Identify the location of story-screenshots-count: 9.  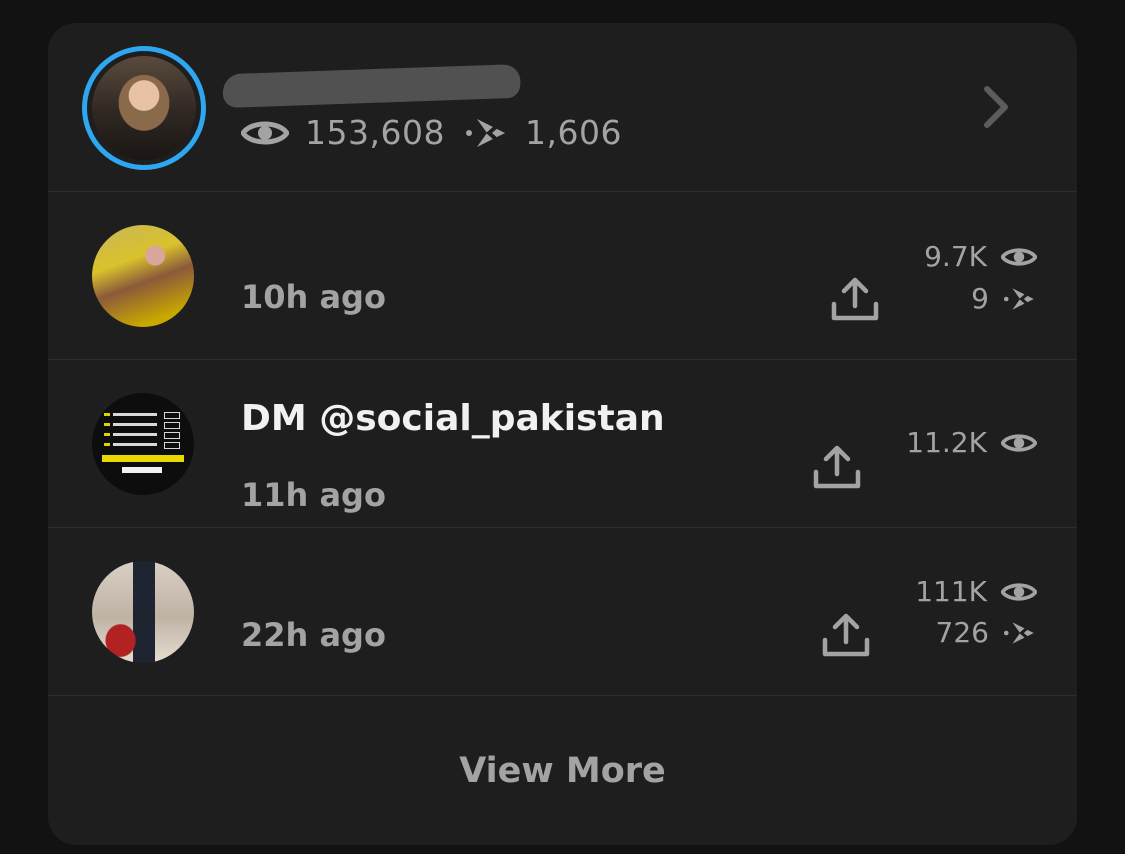
(980, 298).